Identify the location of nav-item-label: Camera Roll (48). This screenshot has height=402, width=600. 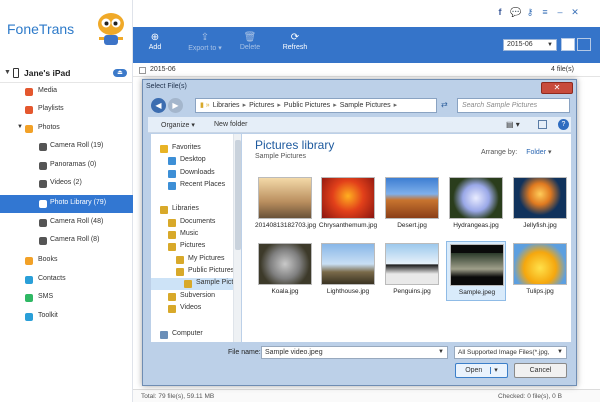
(77, 221).